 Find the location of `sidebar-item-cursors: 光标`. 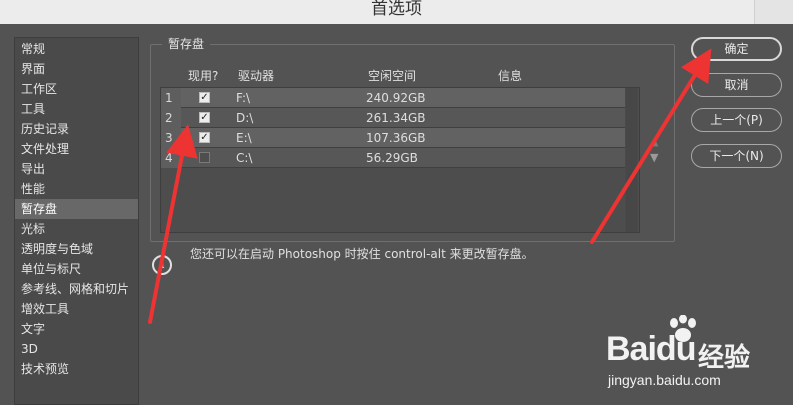

sidebar-item-cursors: 光标 is located at coordinates (76, 229).